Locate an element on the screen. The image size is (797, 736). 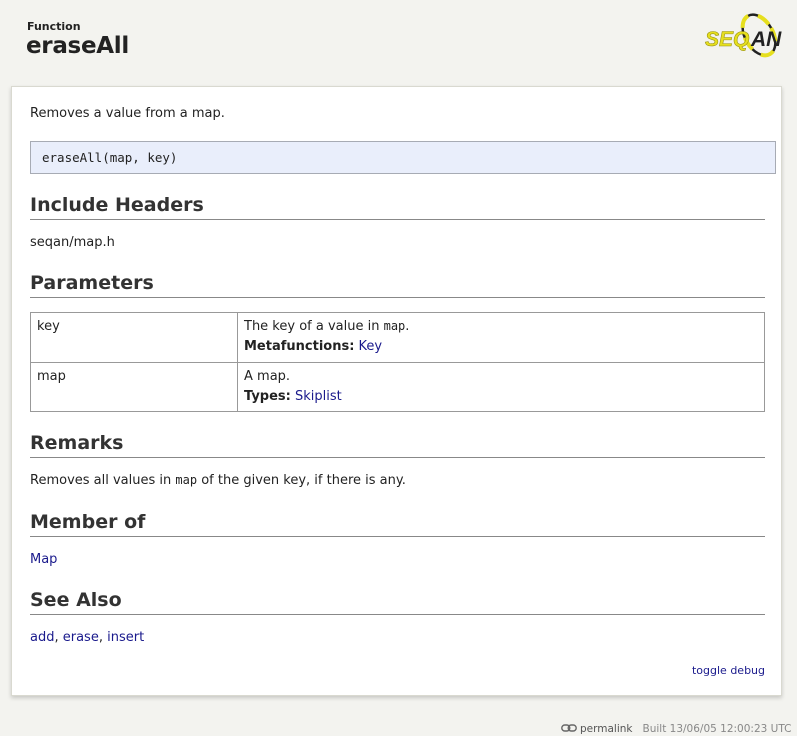
table-row: map A map. Types: Skiplist is located at coordinates (397, 387).